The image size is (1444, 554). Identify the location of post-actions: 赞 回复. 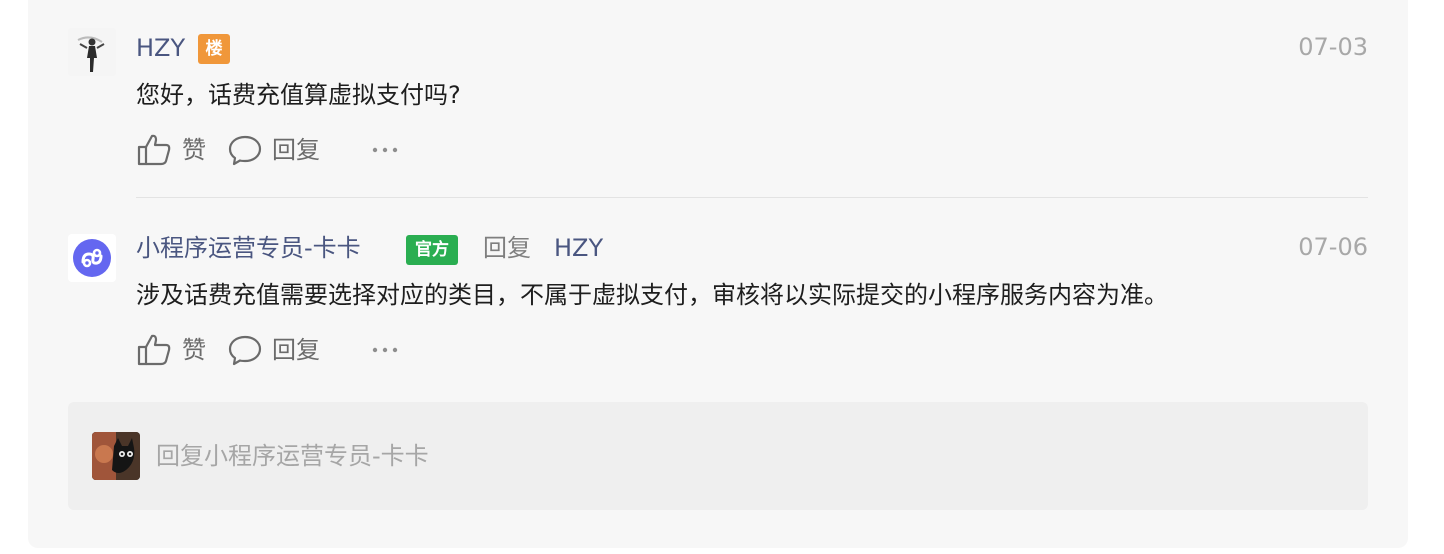
(336, 150).